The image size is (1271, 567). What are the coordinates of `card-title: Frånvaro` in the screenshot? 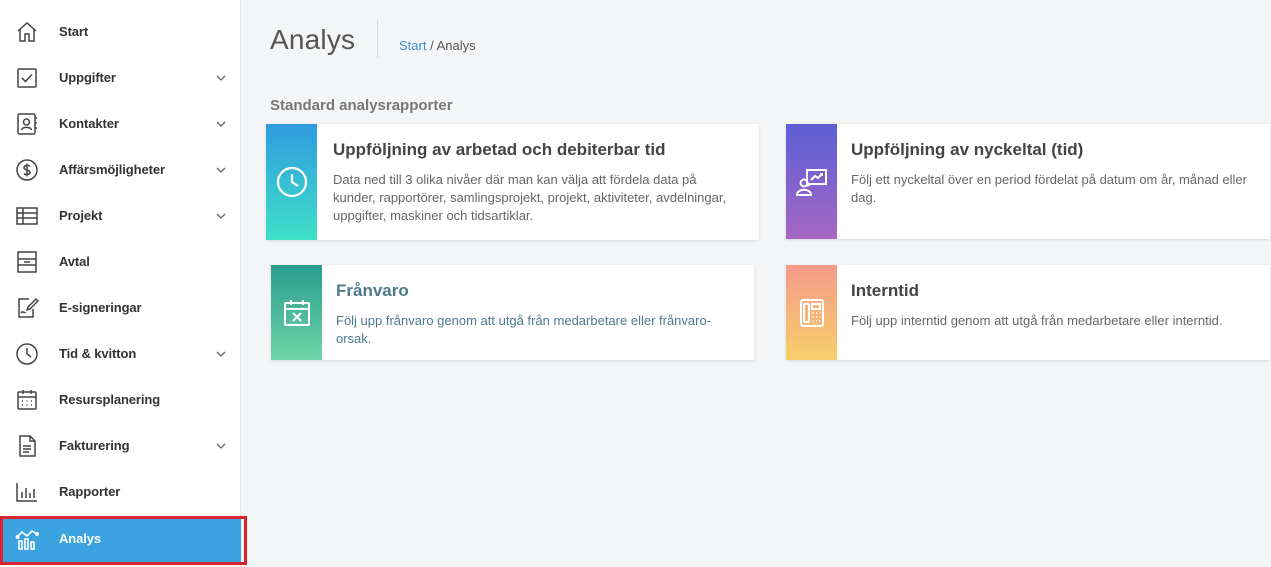 It's located at (372, 290).